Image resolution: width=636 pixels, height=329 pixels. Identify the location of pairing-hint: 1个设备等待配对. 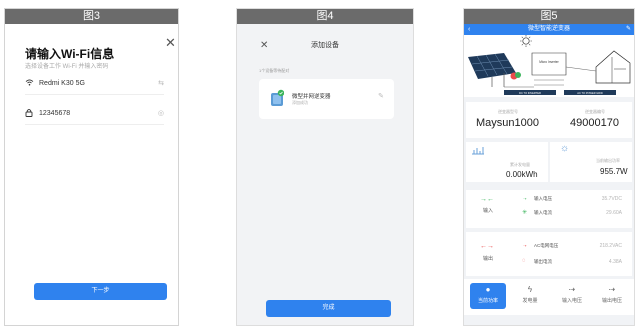
(274, 70).